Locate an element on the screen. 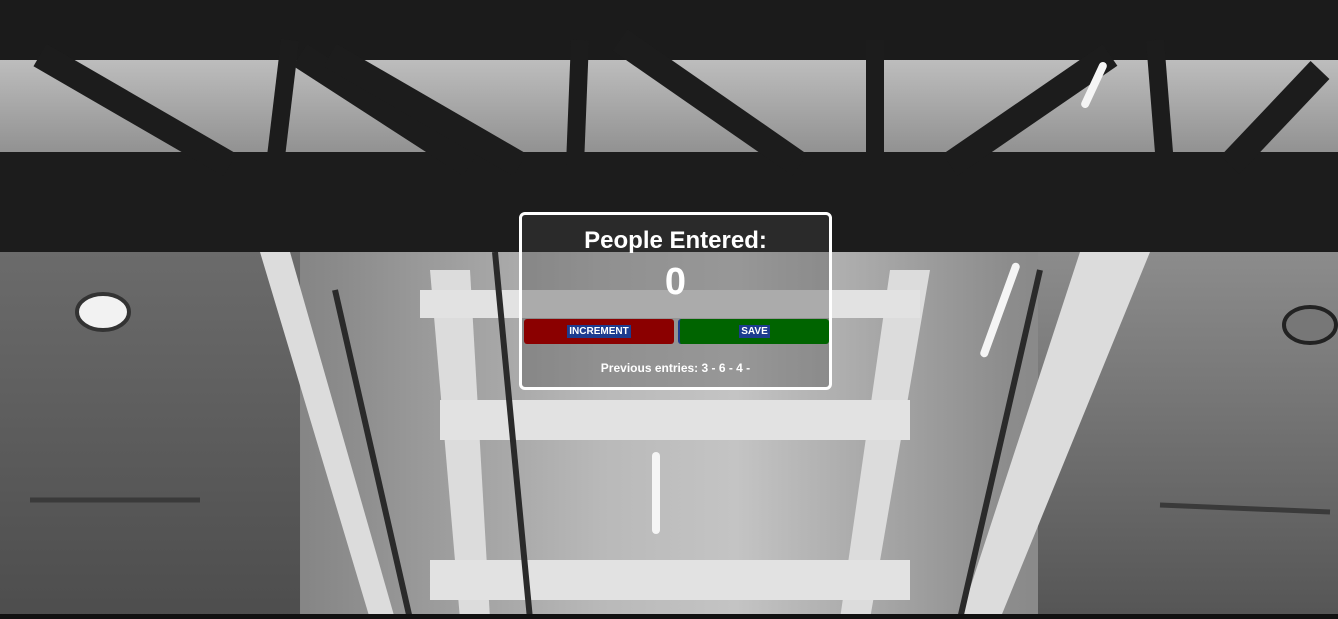  increment-button-label: INCREMENT is located at coordinates (599, 331).